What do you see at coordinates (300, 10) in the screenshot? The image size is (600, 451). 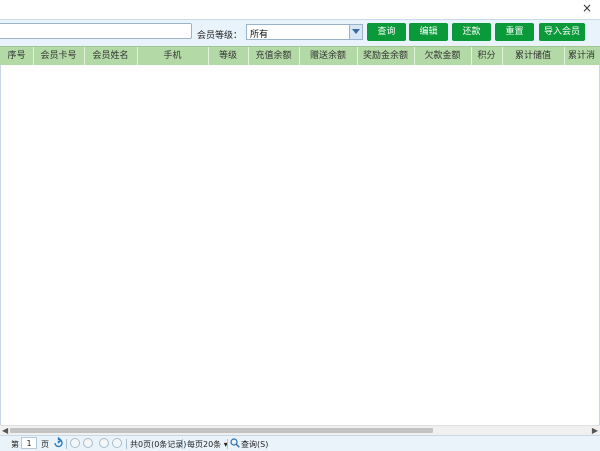 I see `title-bar: ×` at bounding box center [300, 10].